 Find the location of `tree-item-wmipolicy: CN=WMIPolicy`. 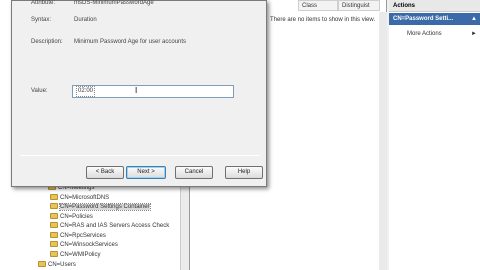

tree-item-wmipolicy: CN=WMIPolicy is located at coordinates (75, 255).